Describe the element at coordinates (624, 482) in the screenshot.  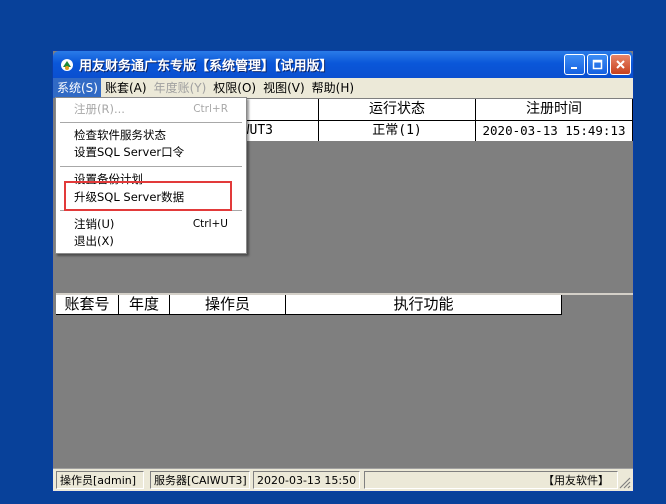
I see `resize-grip-icon` at that location.